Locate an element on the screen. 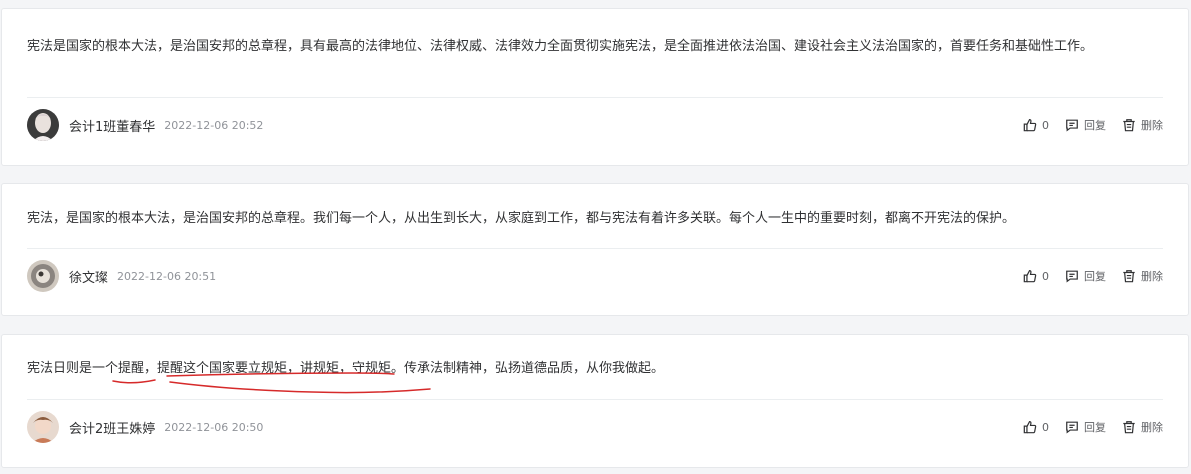 The image size is (1191, 474). author-name: 会计1班董春华 is located at coordinates (112, 125).